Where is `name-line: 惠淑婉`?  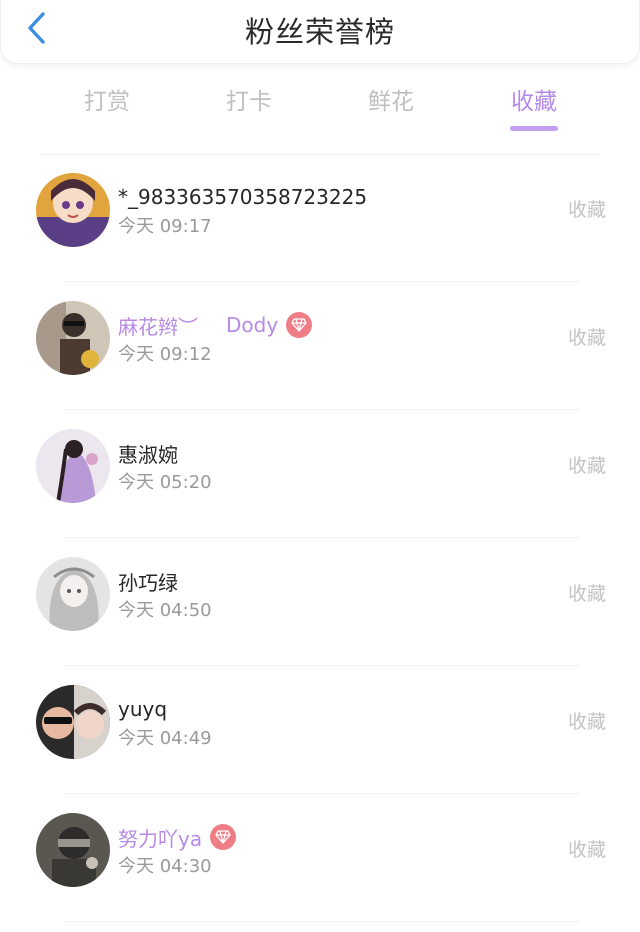
name-line: 惠淑婉 is located at coordinates (148, 453).